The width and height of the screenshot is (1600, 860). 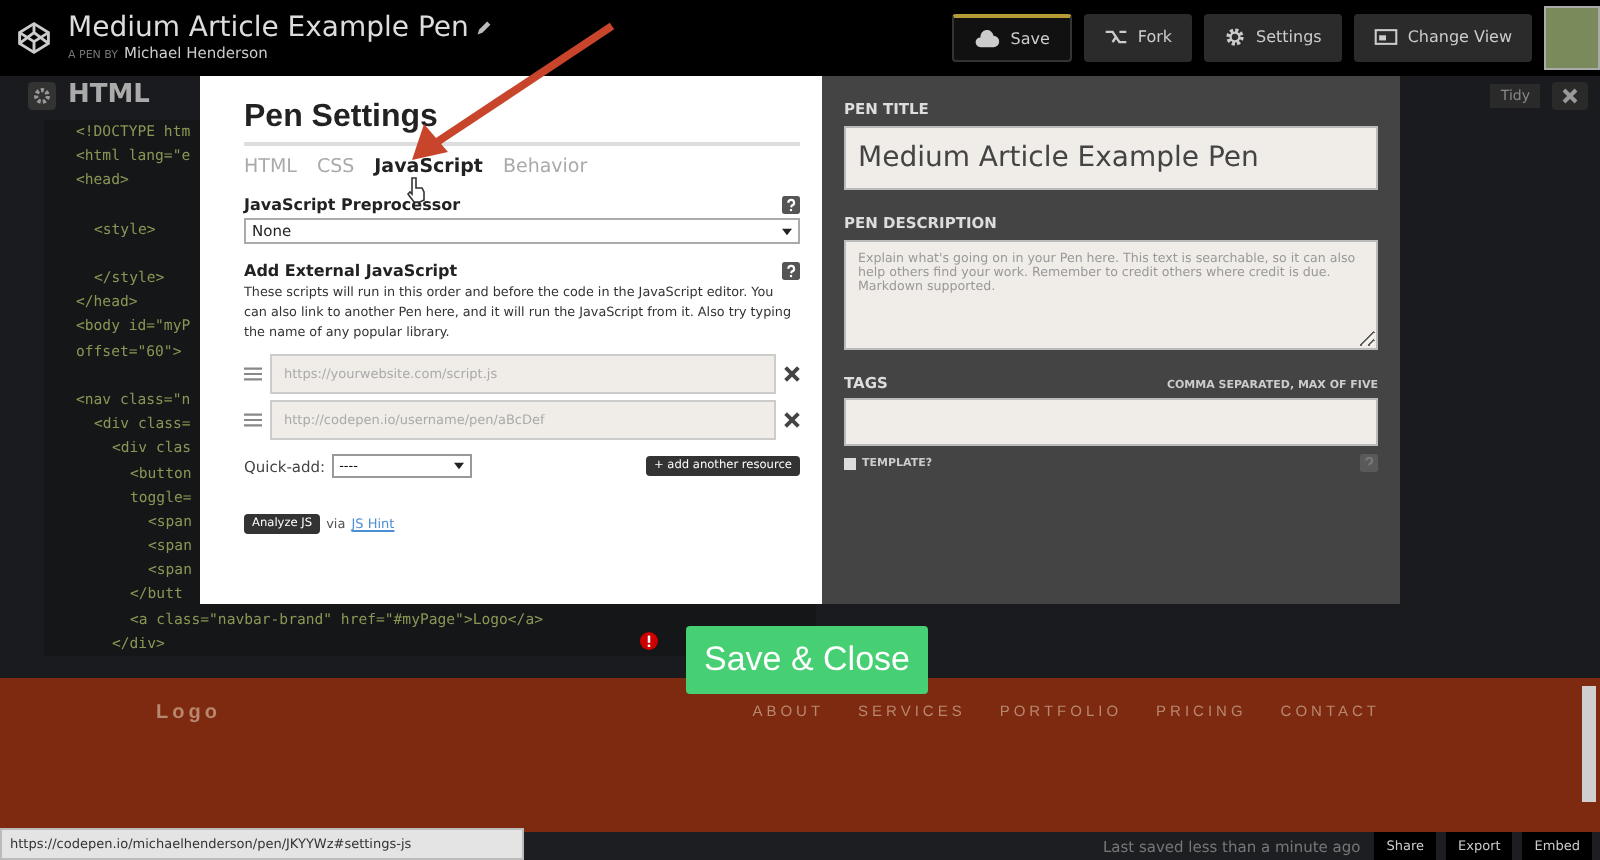 I want to click on editor-title: HTML, so click(x=109, y=95).